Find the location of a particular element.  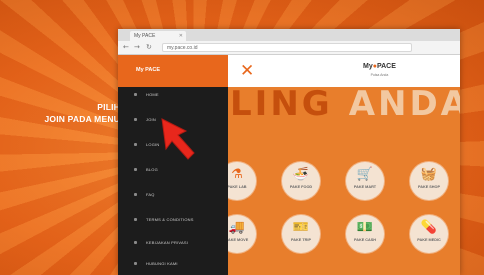

food-icon: 🍜 is located at coordinates (301, 174).